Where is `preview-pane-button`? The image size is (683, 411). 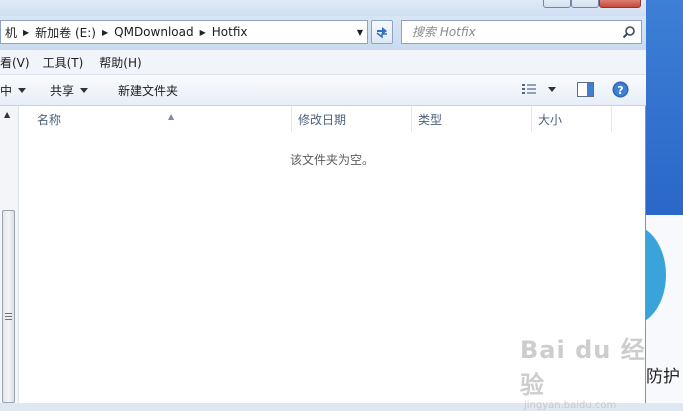 preview-pane-button is located at coordinates (585, 89).